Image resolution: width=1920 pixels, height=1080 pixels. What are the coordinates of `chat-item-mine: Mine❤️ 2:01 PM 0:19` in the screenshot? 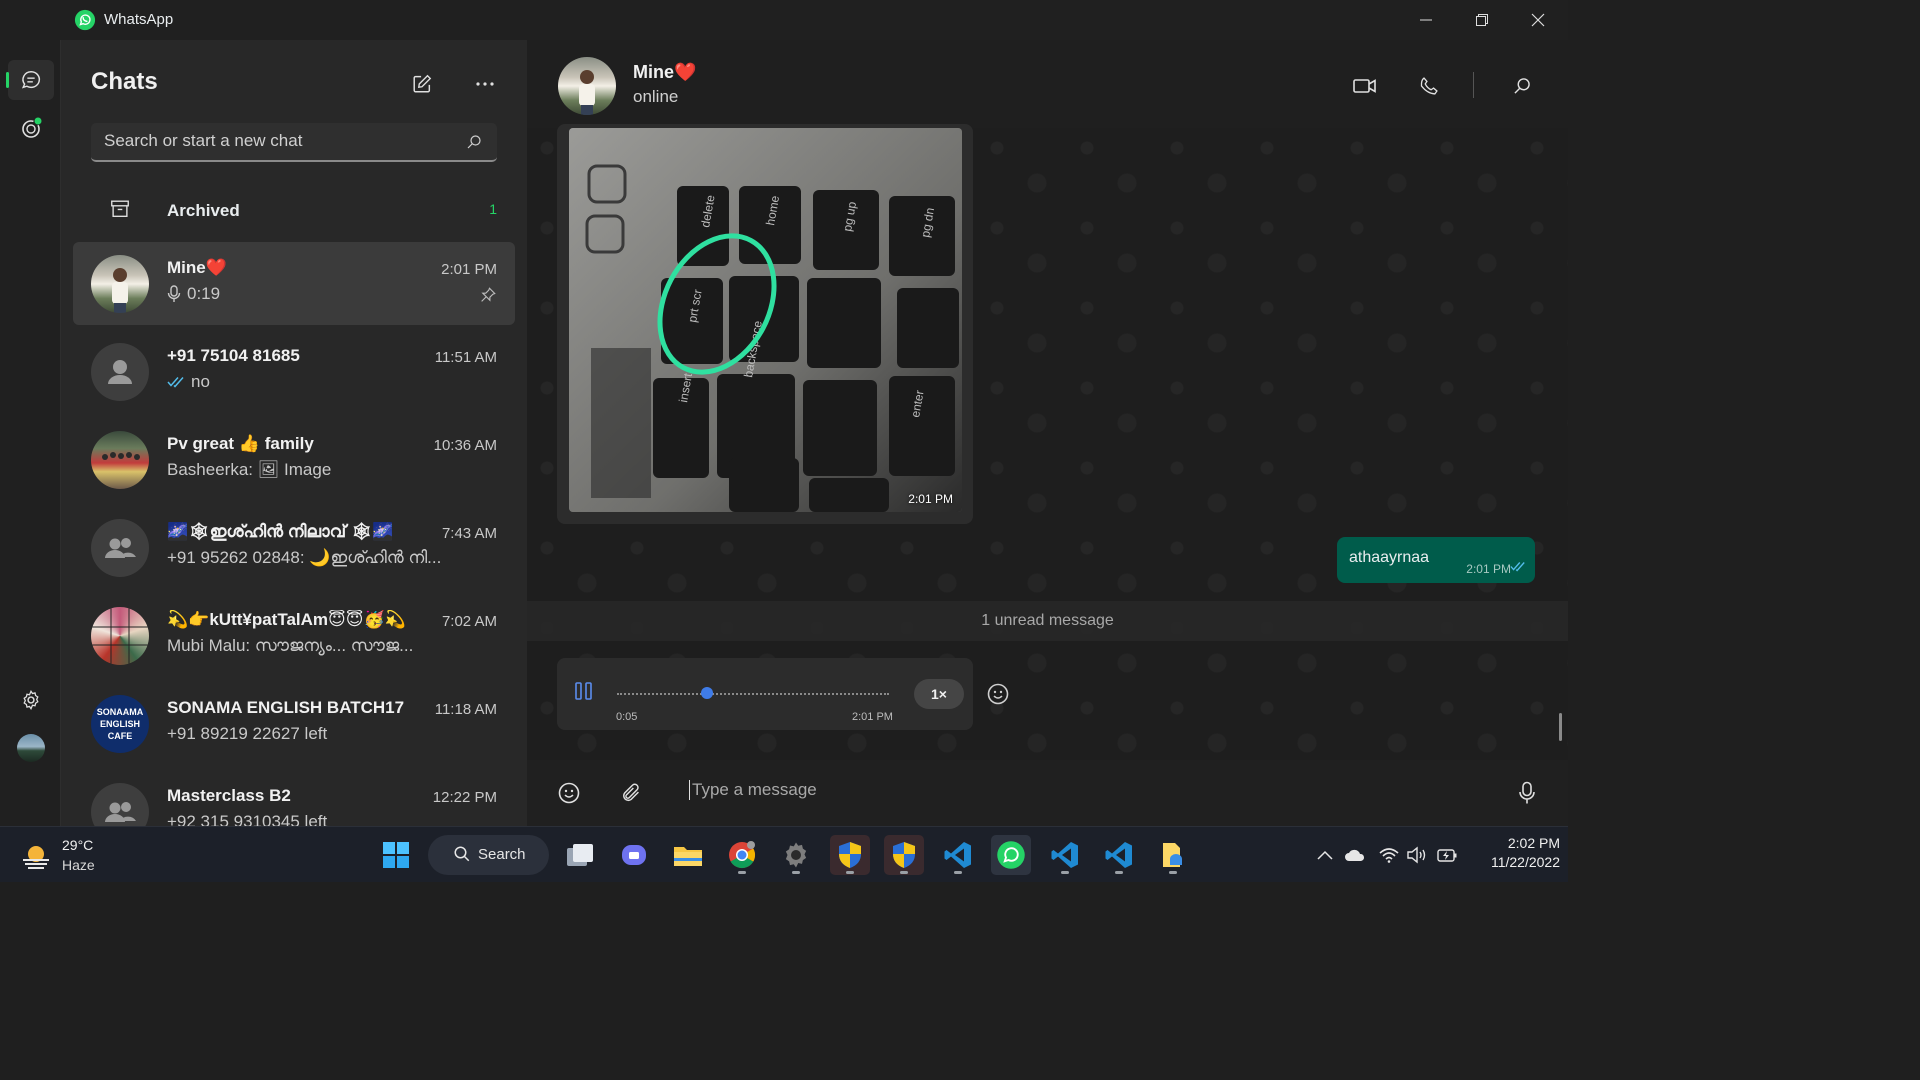 It's located at (294, 283).